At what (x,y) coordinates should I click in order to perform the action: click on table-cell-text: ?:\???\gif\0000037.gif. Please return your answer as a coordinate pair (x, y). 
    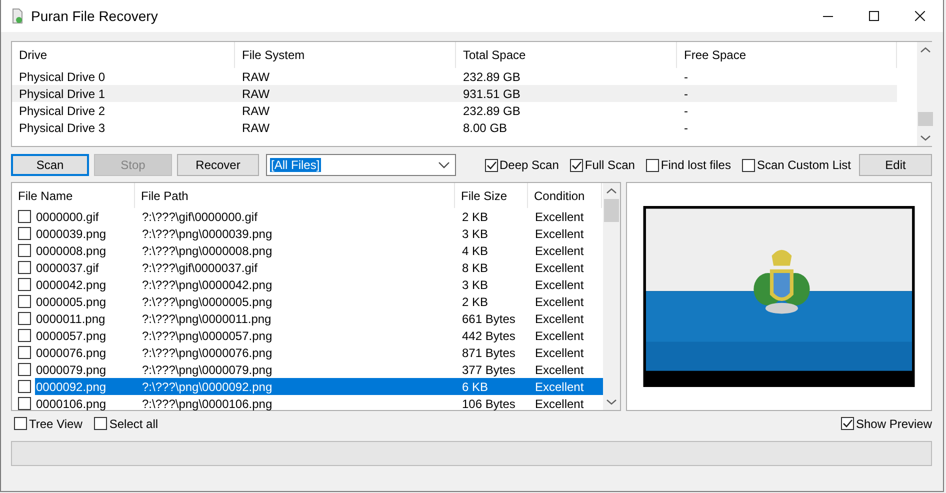
    Looking at the image, I should click on (199, 267).